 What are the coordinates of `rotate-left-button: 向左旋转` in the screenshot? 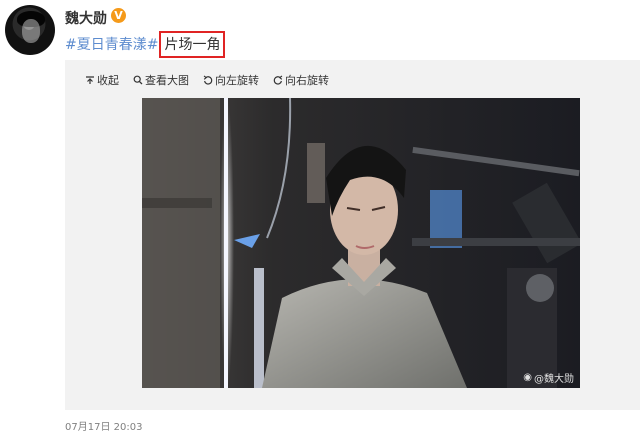 It's located at (231, 80).